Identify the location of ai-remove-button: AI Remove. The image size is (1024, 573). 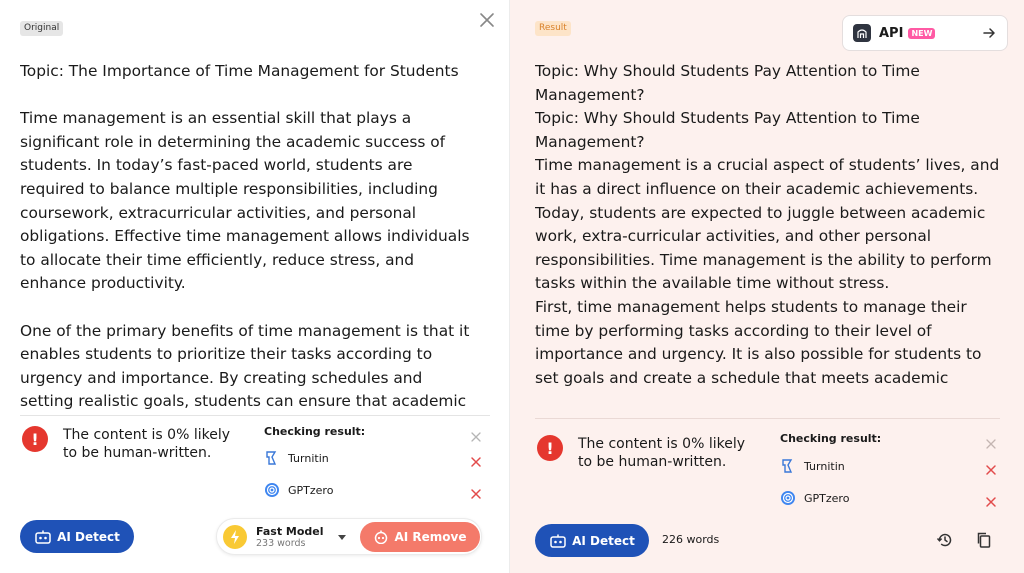
(420, 537).